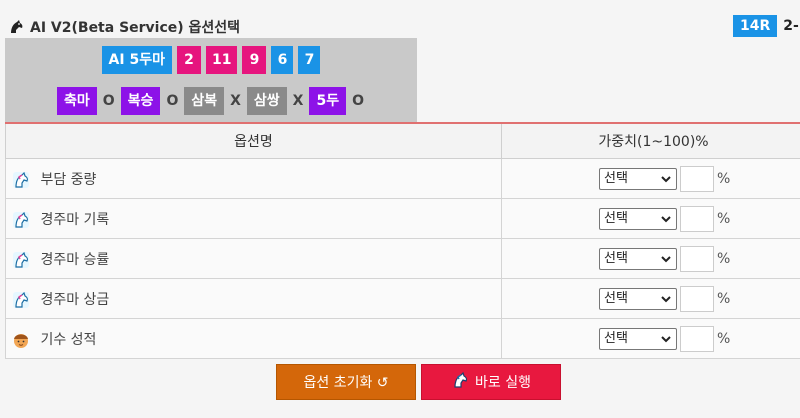 The image size is (800, 418). I want to click on option-name-cell: 기수 성적, so click(253, 338).